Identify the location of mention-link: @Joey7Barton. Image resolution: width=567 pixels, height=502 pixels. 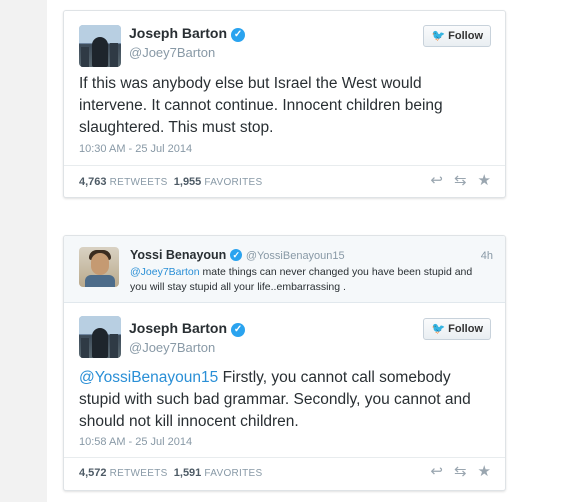
(165, 272).